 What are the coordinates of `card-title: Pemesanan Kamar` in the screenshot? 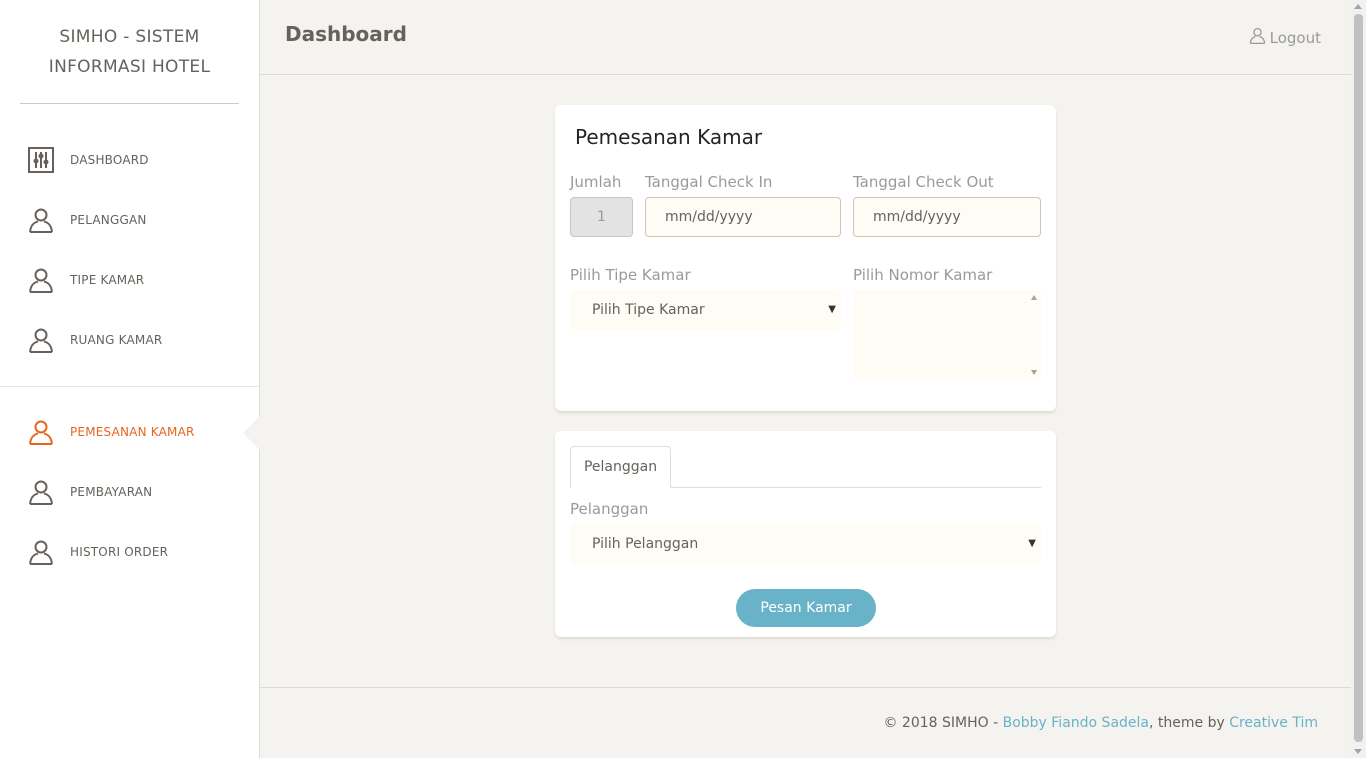 It's located at (669, 137).